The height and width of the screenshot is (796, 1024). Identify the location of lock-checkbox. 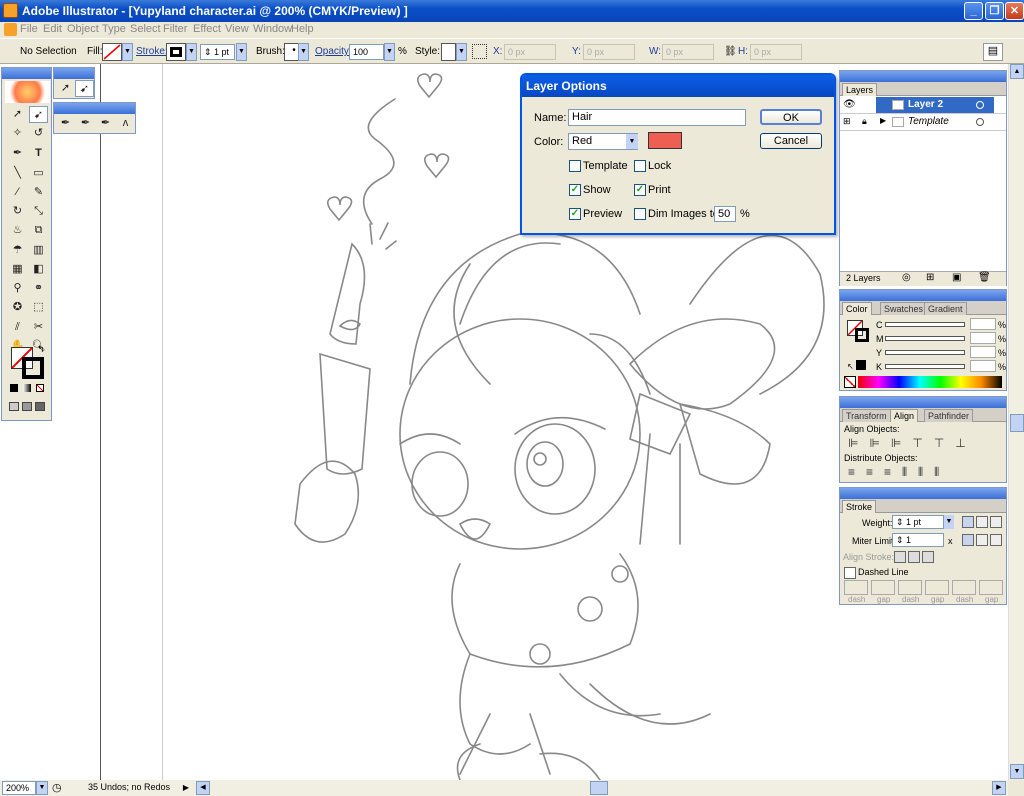
(640, 166).